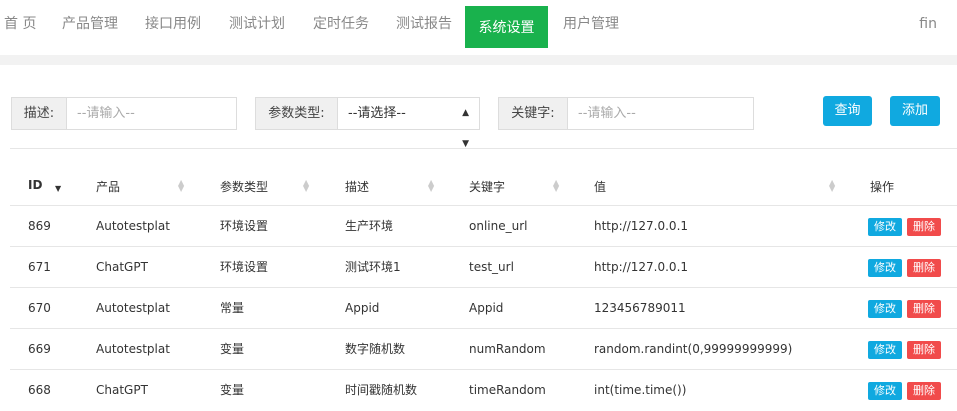 The width and height of the screenshot is (957, 411). Describe the element at coordinates (408, 123) in the screenshot. I see `type-select: --请选择-- ▲ ▼` at that location.